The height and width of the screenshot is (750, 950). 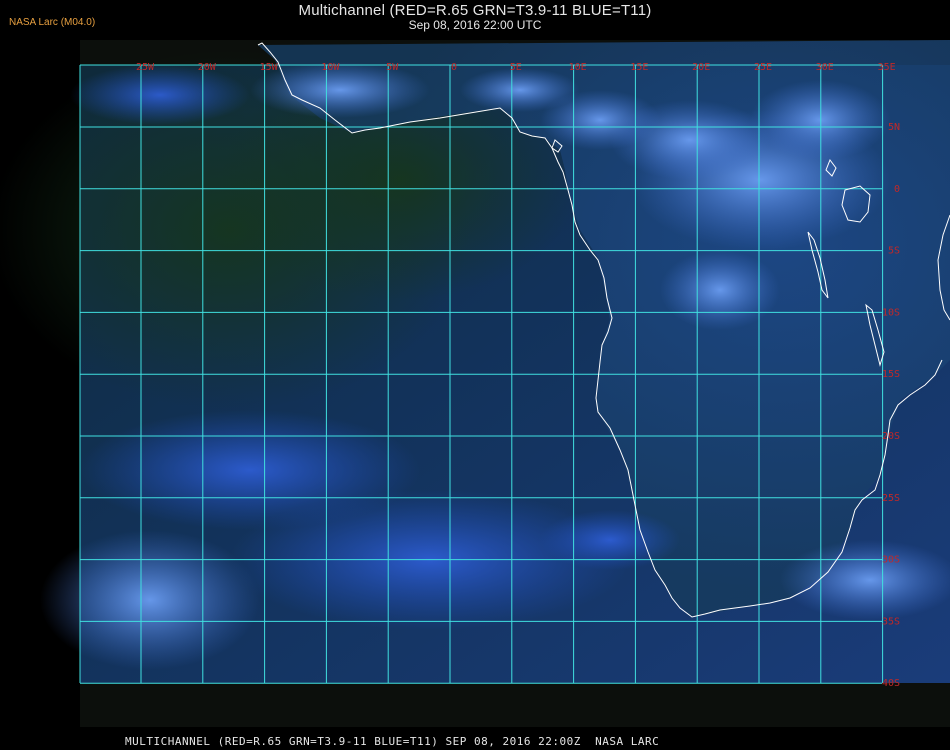 What do you see at coordinates (454, 67) in the screenshot?
I see `longitude-label: 0` at bounding box center [454, 67].